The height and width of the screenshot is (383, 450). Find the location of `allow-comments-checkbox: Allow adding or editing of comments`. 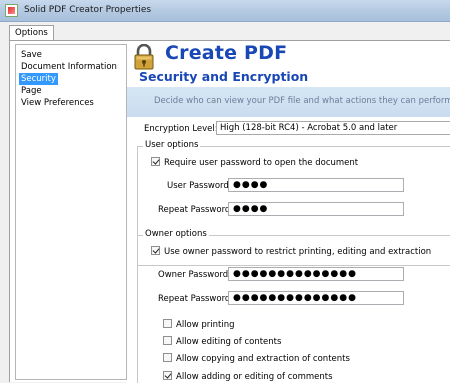

allow-comments-checkbox: Allow adding or editing of comments is located at coordinates (248, 377).